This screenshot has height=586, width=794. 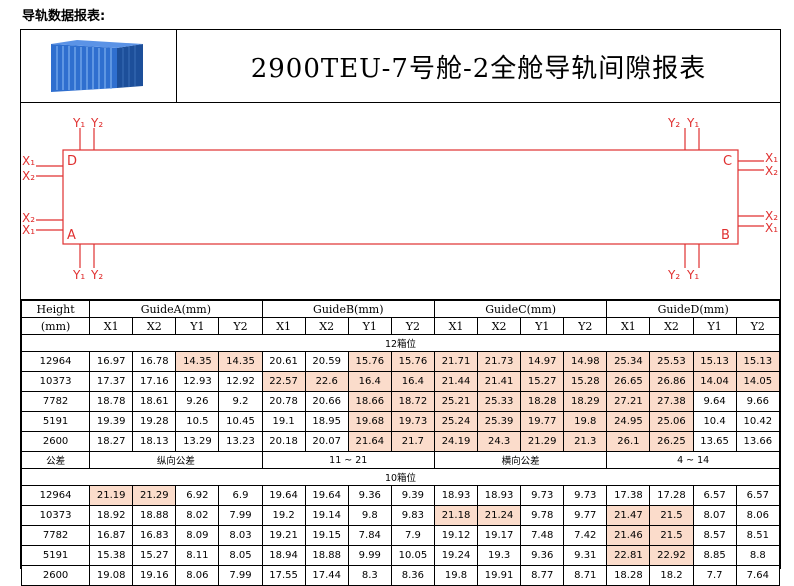 I want to click on height-header: Height, so click(x=55, y=309).